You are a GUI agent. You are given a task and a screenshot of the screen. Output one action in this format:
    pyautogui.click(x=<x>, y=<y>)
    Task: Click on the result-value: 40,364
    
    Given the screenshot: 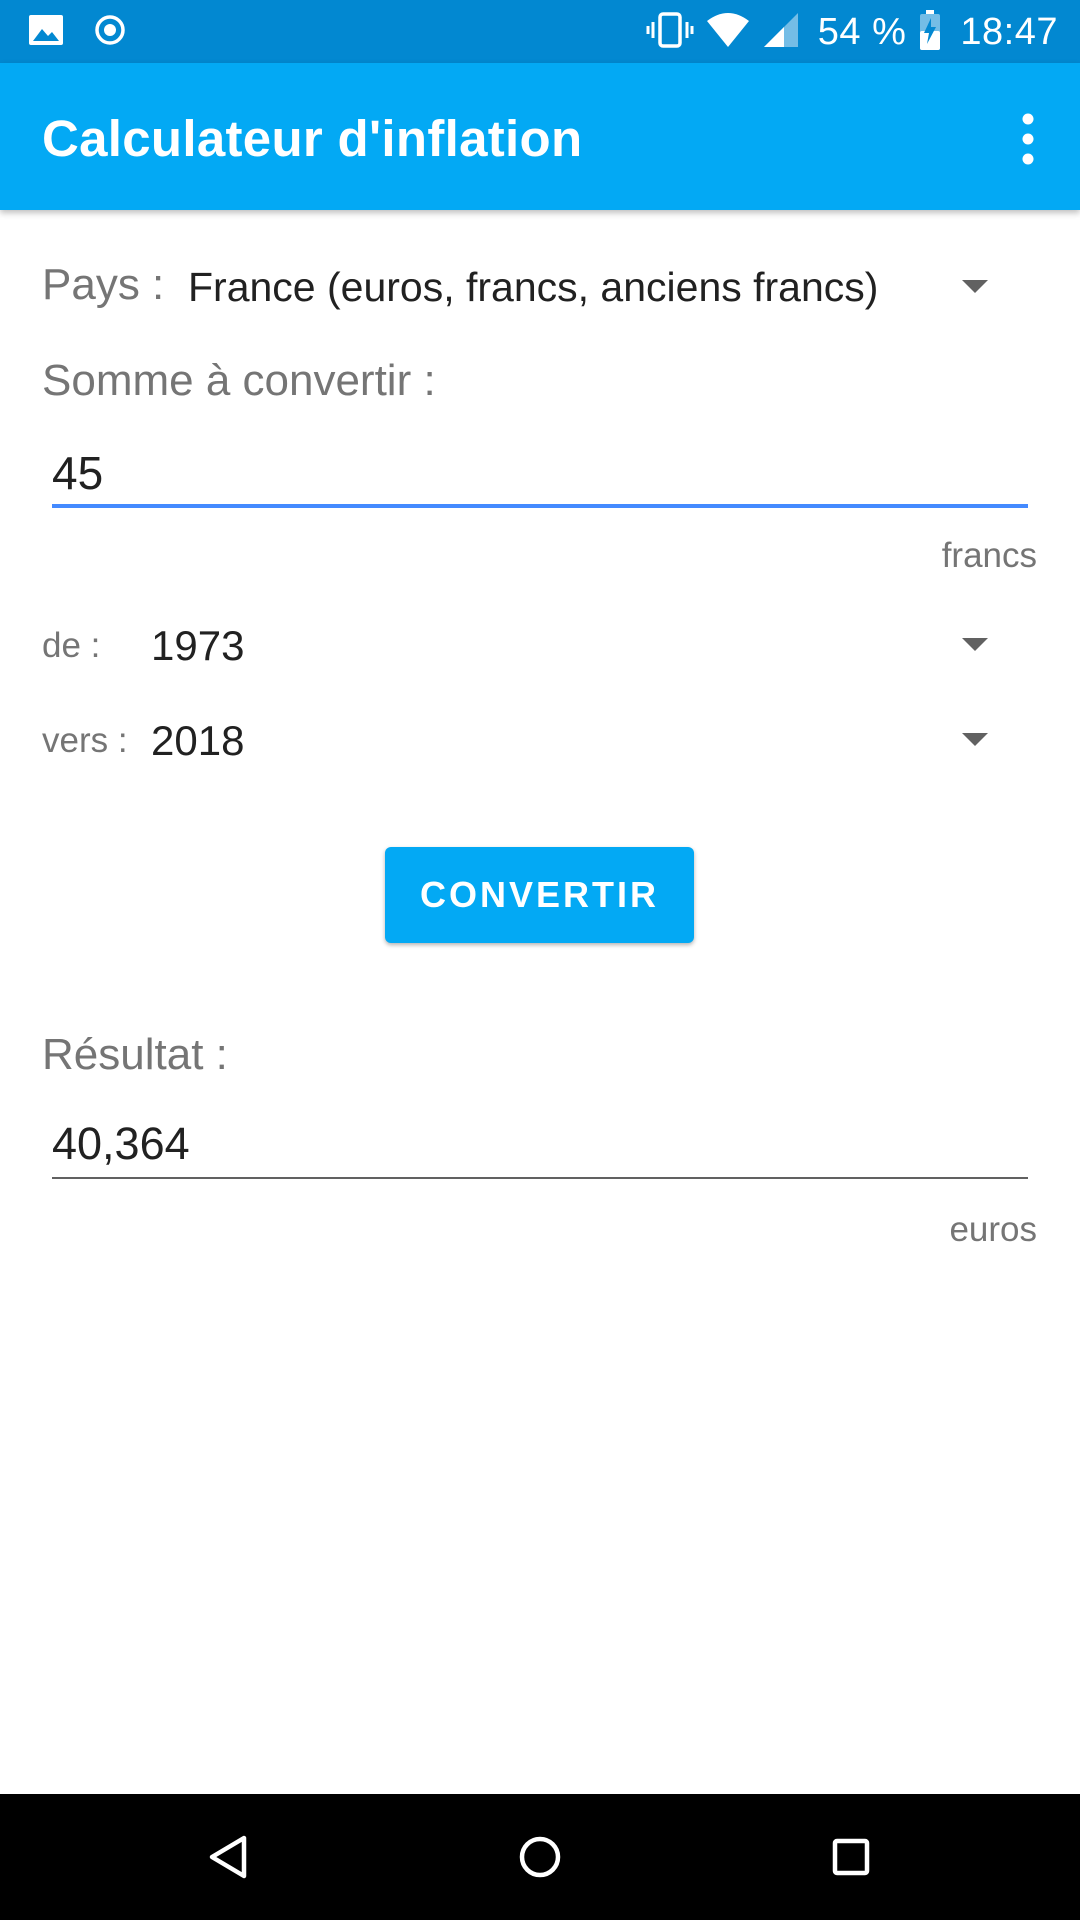 What is the action you would take?
    pyautogui.click(x=121, y=1143)
    